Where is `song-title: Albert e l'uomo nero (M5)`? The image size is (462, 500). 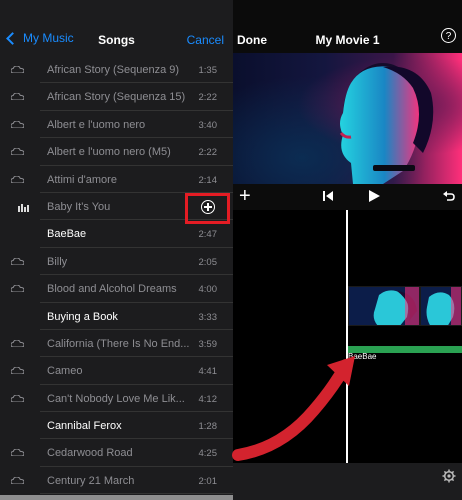 song-title: Albert e l'uomo nero (M5) is located at coordinates (109, 152).